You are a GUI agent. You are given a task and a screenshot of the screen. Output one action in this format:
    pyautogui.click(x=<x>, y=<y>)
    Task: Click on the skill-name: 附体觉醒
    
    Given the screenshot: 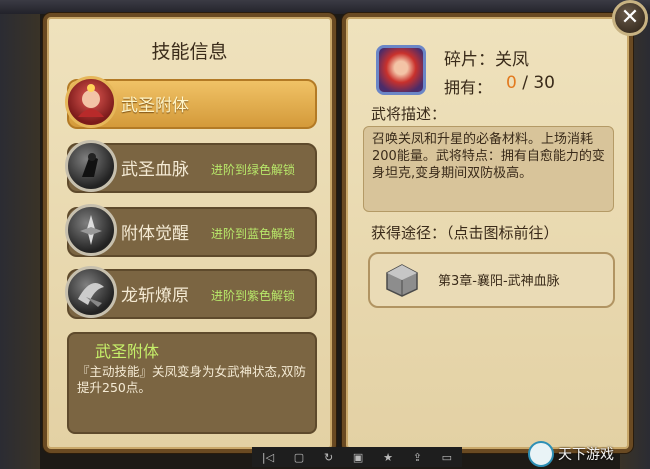 What is the action you would take?
    pyautogui.click(x=155, y=234)
    